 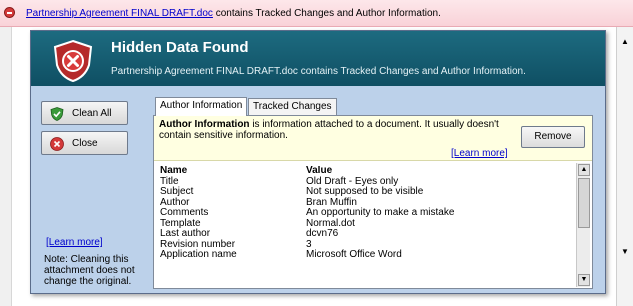 What do you see at coordinates (180, 47) in the screenshot?
I see `dialog-title: Hidden Data Found` at bounding box center [180, 47].